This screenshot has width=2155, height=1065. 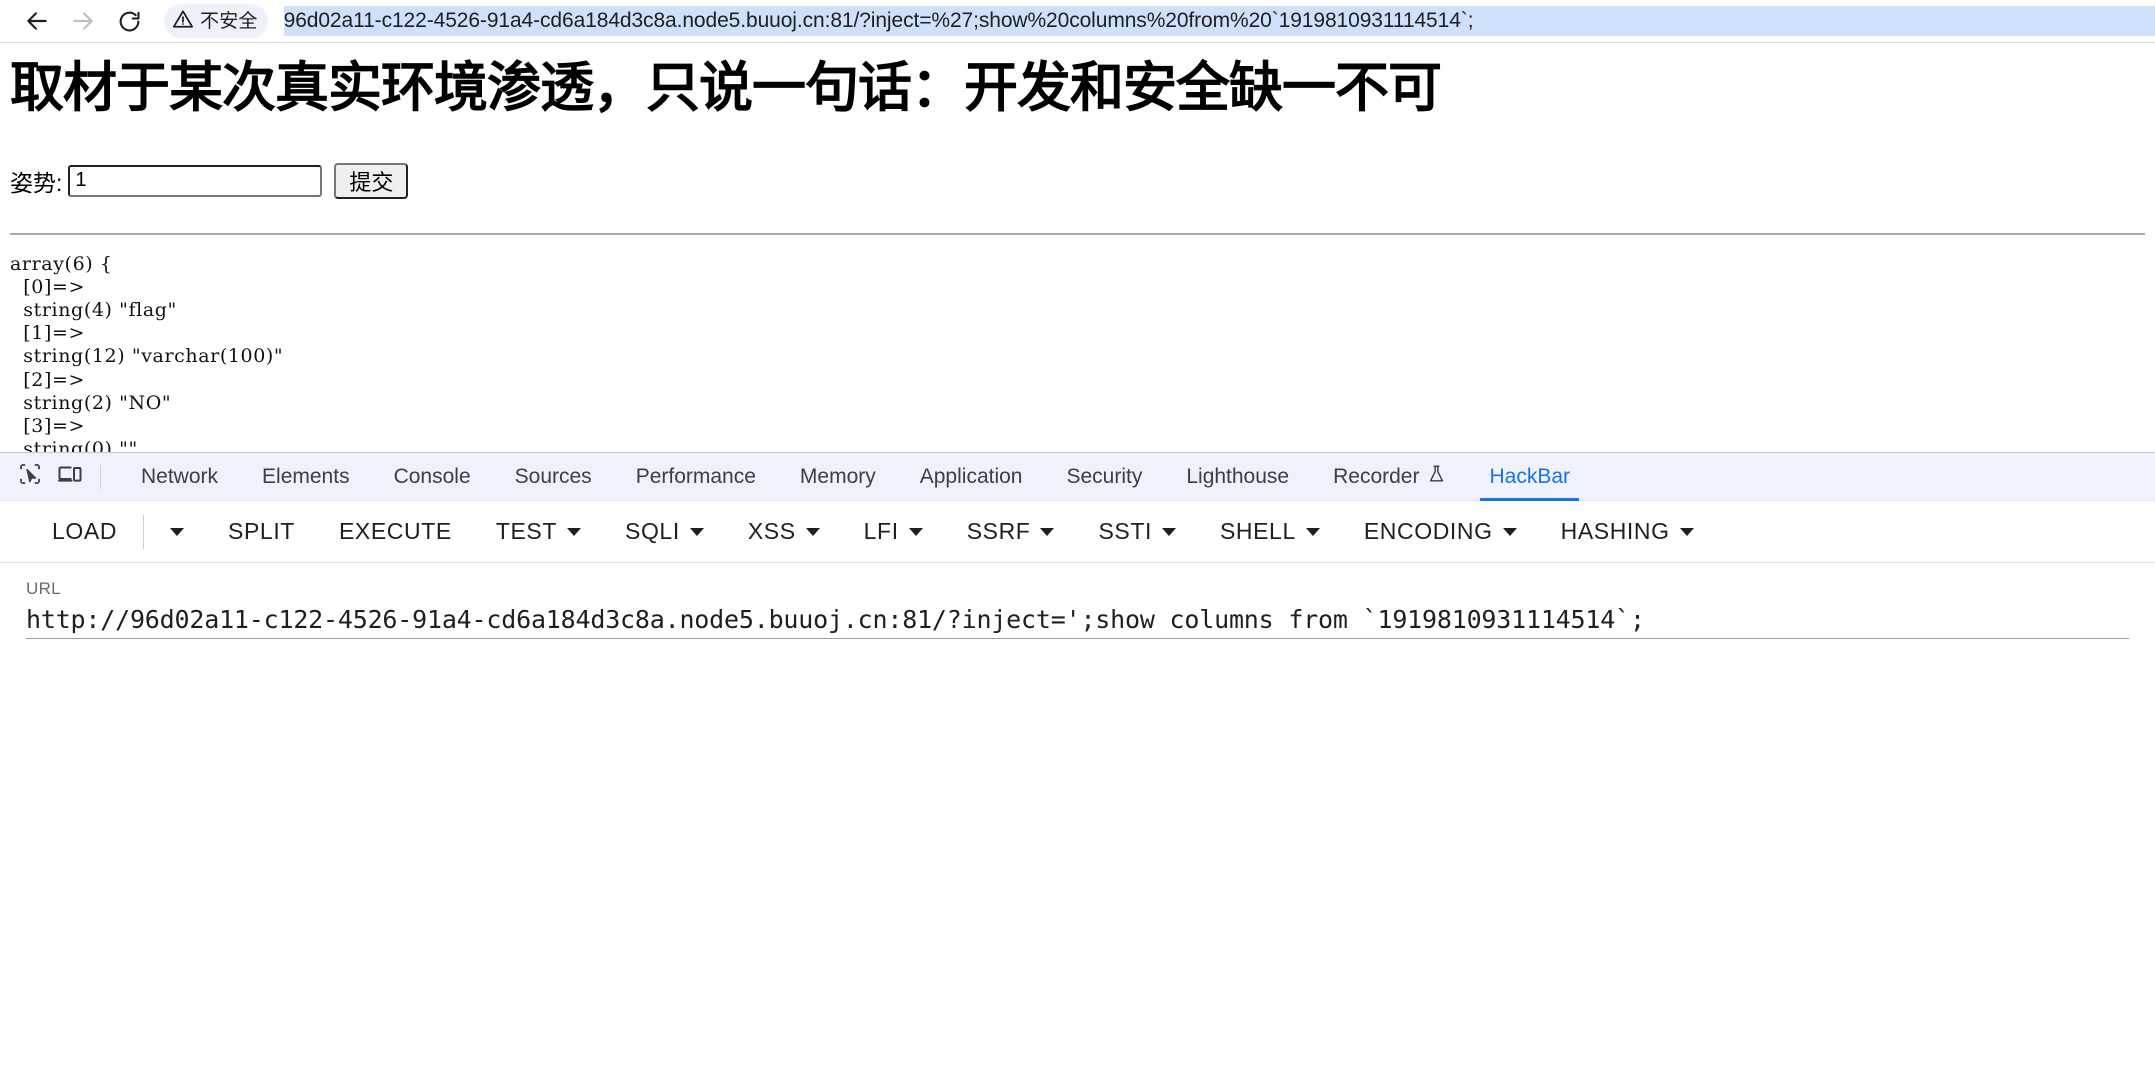 I want to click on devtools-tab-memory: Memory, so click(x=838, y=477).